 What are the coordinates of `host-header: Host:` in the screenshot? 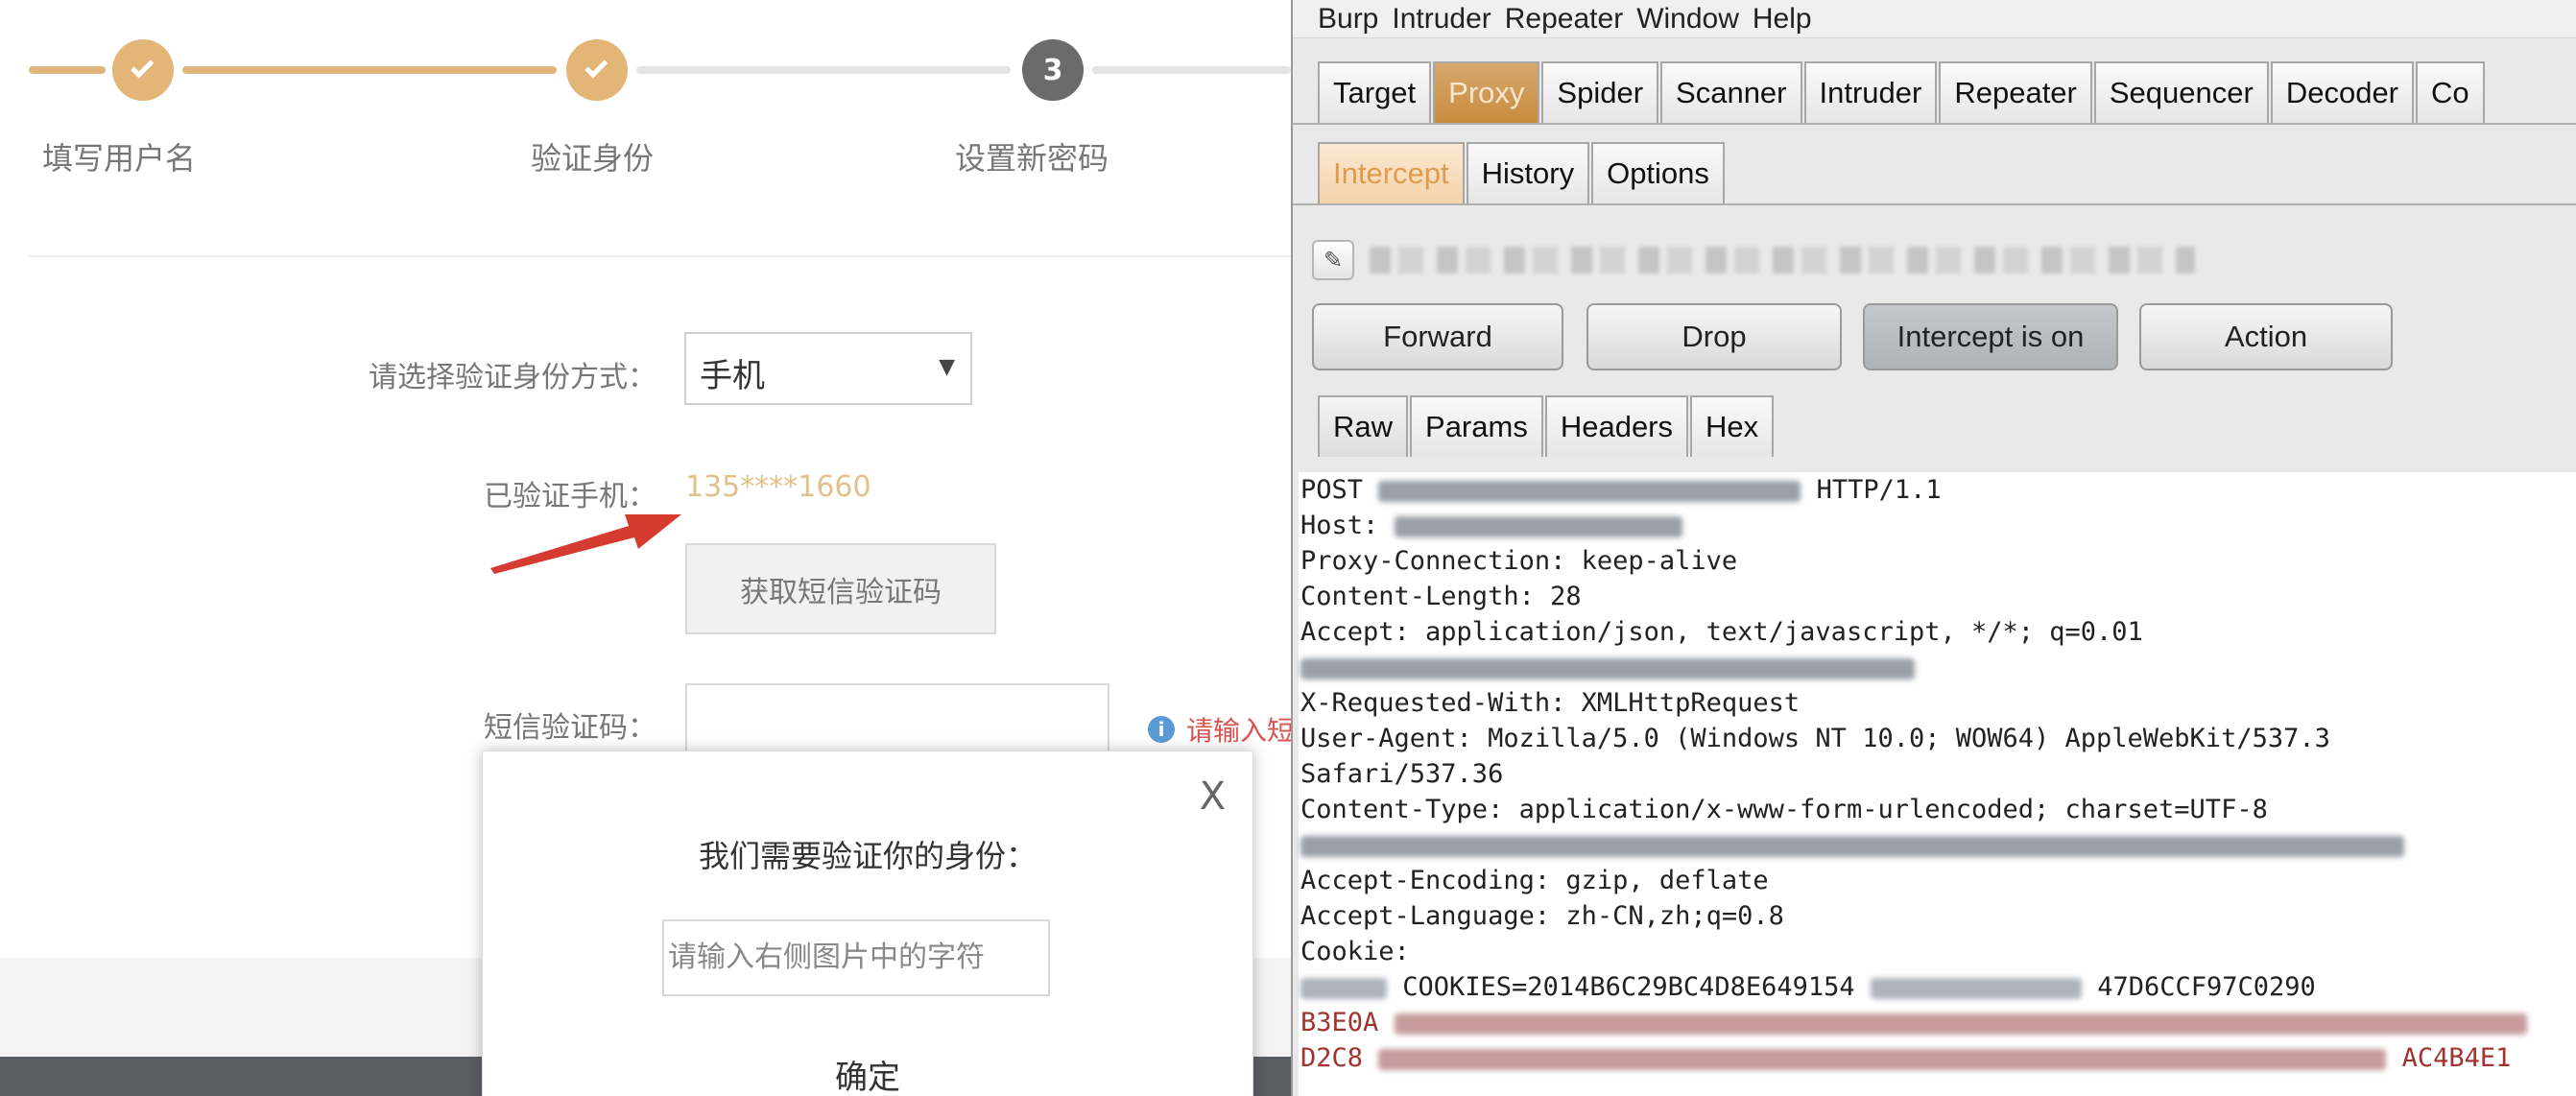 It's located at (1938, 526).